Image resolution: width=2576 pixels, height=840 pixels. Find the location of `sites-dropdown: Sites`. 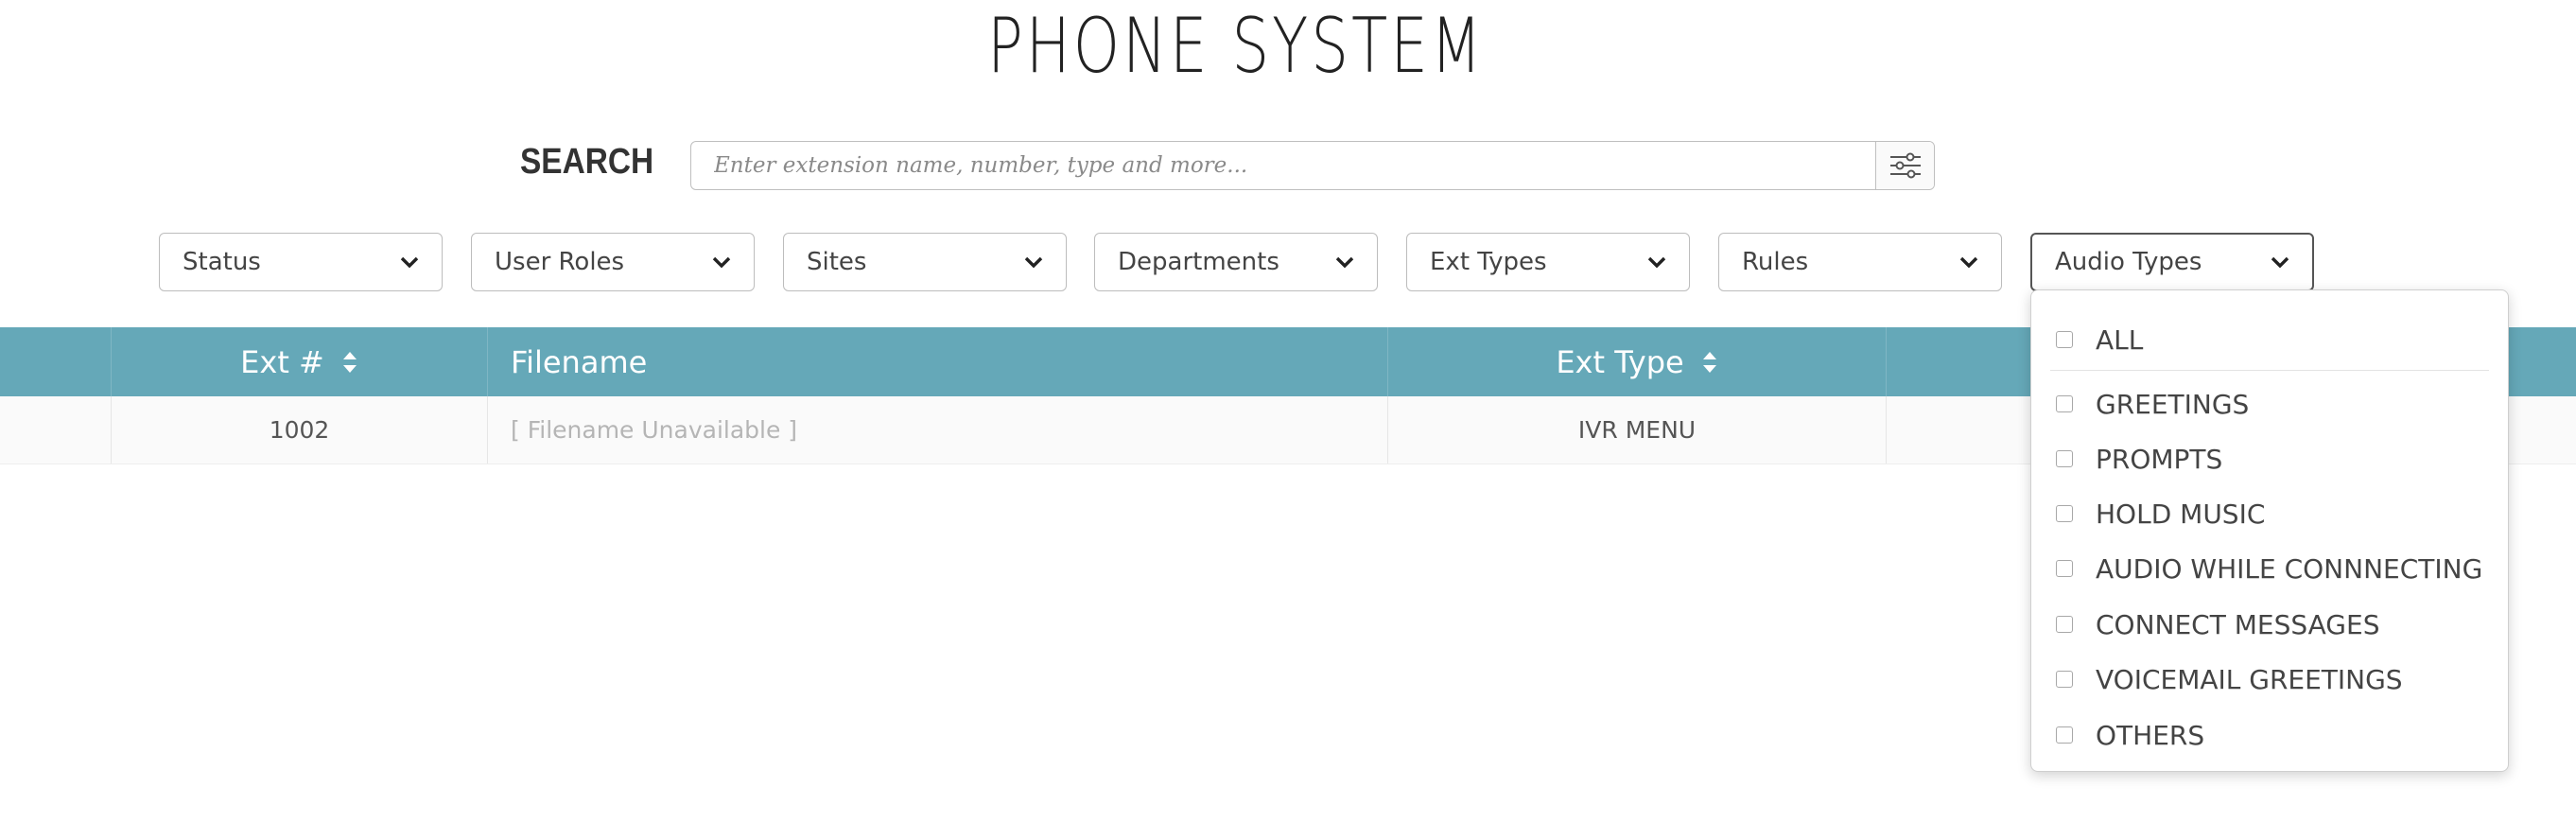

sites-dropdown: Sites is located at coordinates (925, 262).